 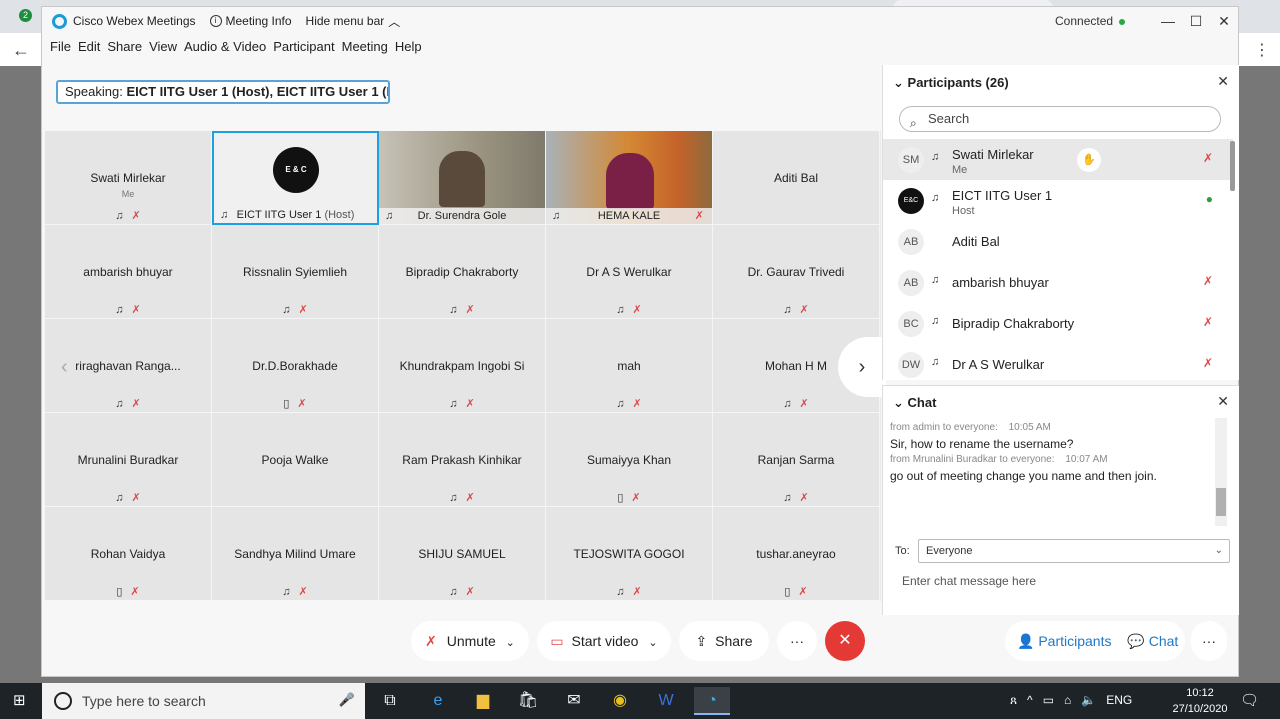 What do you see at coordinates (203, 701) in the screenshot?
I see `taskbar-search-box: Type here to search 🎤` at bounding box center [203, 701].